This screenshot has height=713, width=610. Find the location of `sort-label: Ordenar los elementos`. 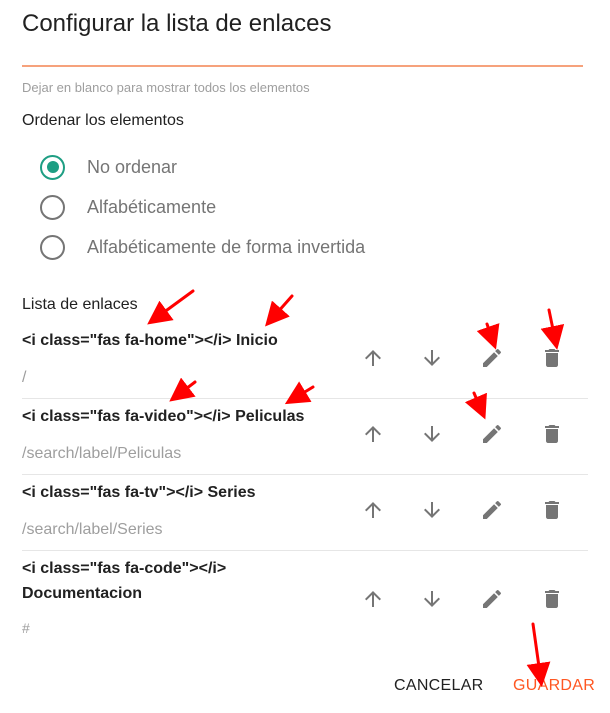

sort-label: Ordenar los elementos is located at coordinates (103, 120).